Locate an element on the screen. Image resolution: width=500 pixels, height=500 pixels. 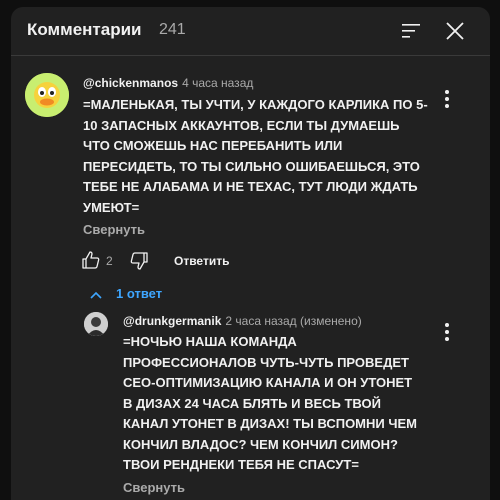
reply-text-line: В ДИЗАХ 24 ЧАСА БЛЯТЬ И ВЕСЬ ТВОЙ is located at coordinates (252, 403).